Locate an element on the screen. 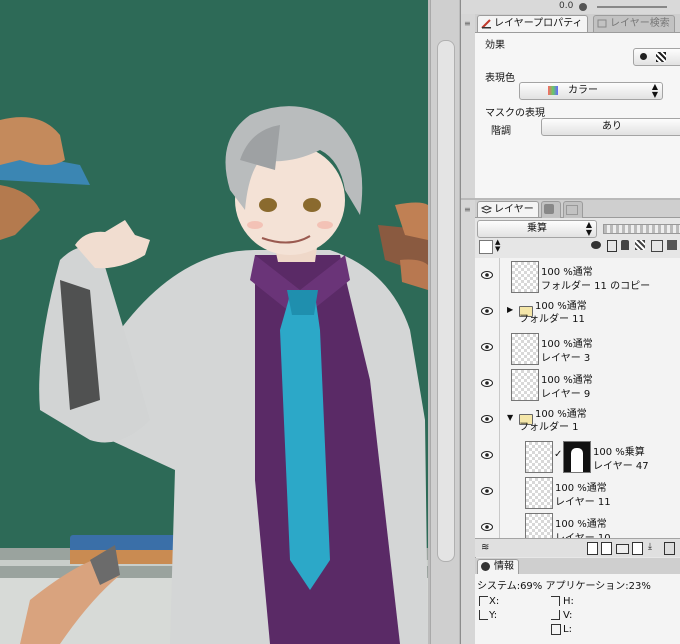 Image resolution: width=680 pixels, height=644 pixels. h-label: H: is located at coordinates (568, 601).